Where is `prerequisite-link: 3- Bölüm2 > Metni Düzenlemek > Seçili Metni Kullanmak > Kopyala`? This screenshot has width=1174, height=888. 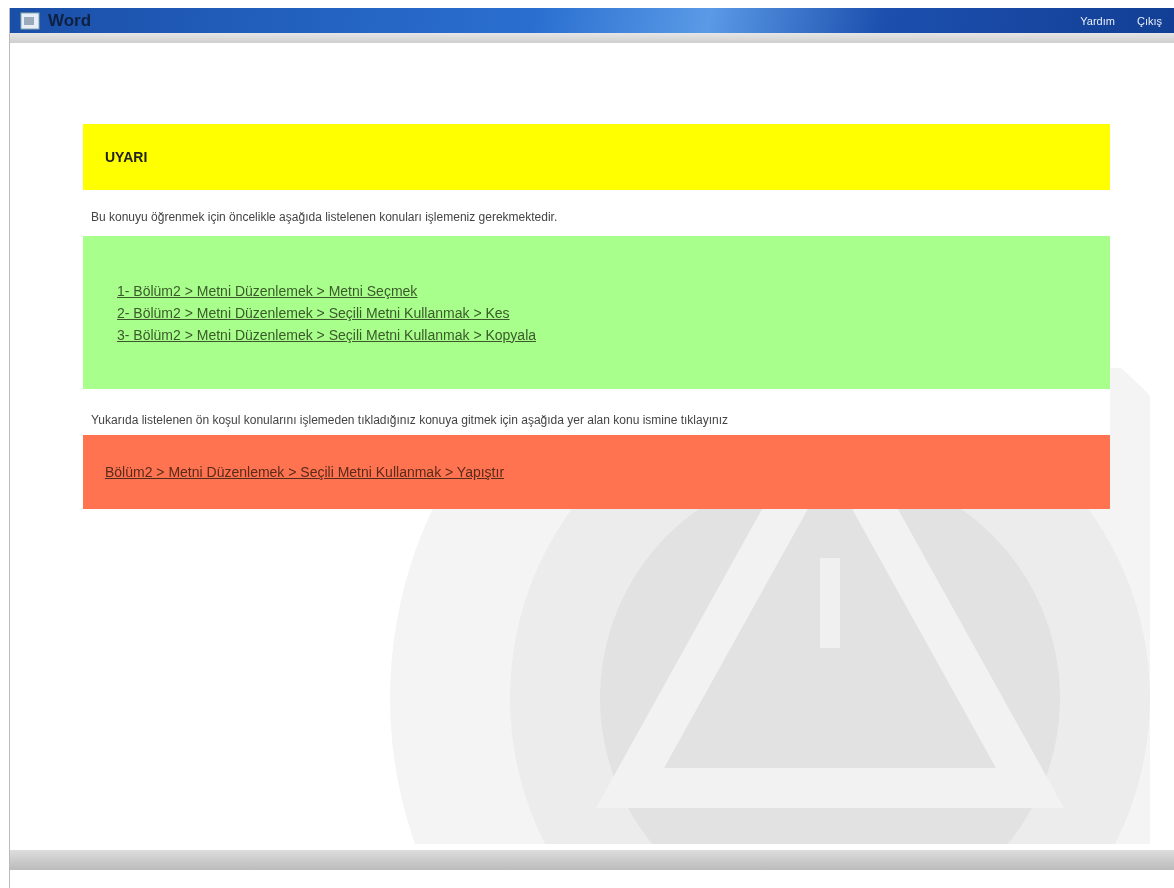 prerequisite-link: 3- Bölüm2 > Metni Düzenlemek > Seçili Metni Kullanmak > Kopyala is located at coordinates (327, 334).